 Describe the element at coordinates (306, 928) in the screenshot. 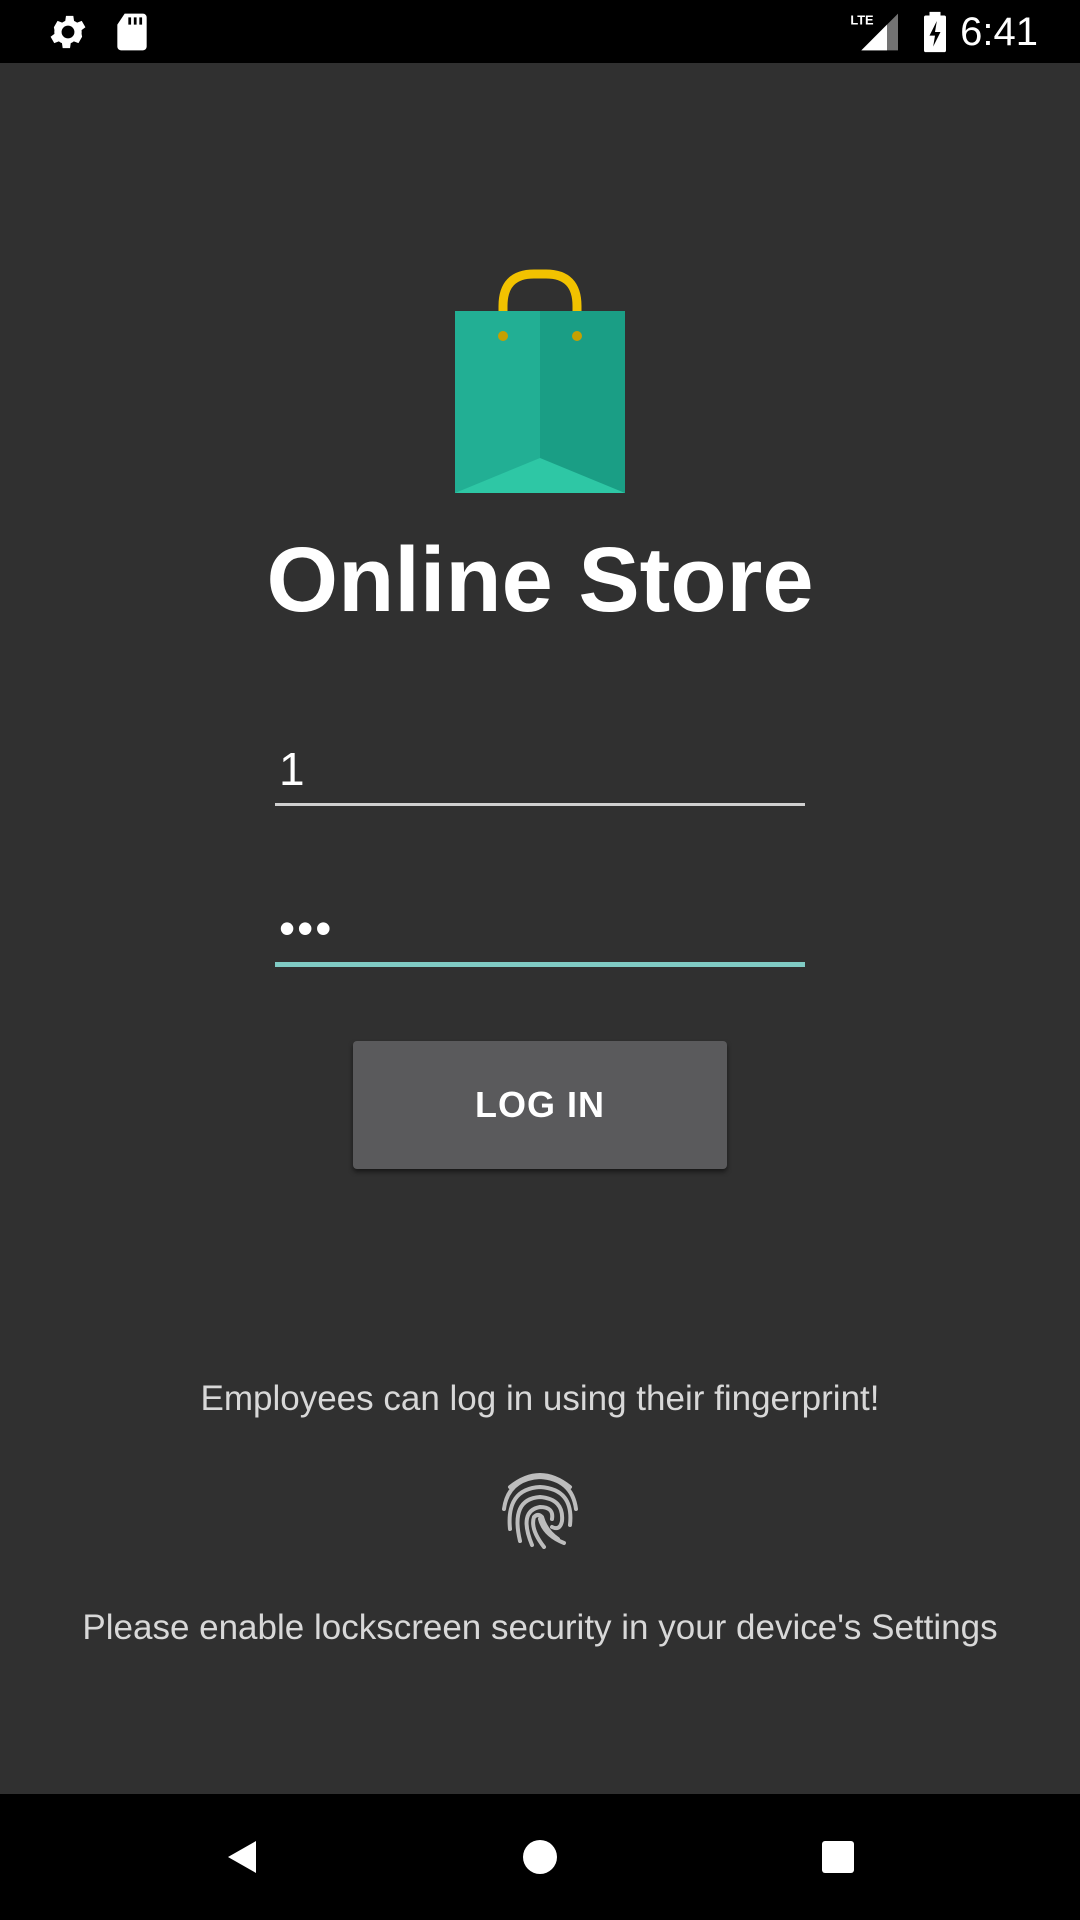

I see `password-value: •••` at that location.